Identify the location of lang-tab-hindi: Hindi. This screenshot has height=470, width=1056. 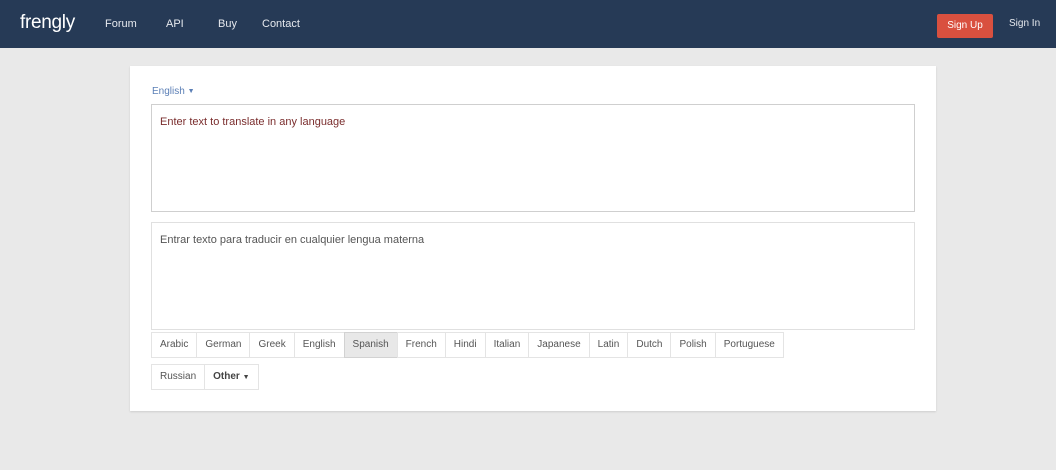
(465, 345).